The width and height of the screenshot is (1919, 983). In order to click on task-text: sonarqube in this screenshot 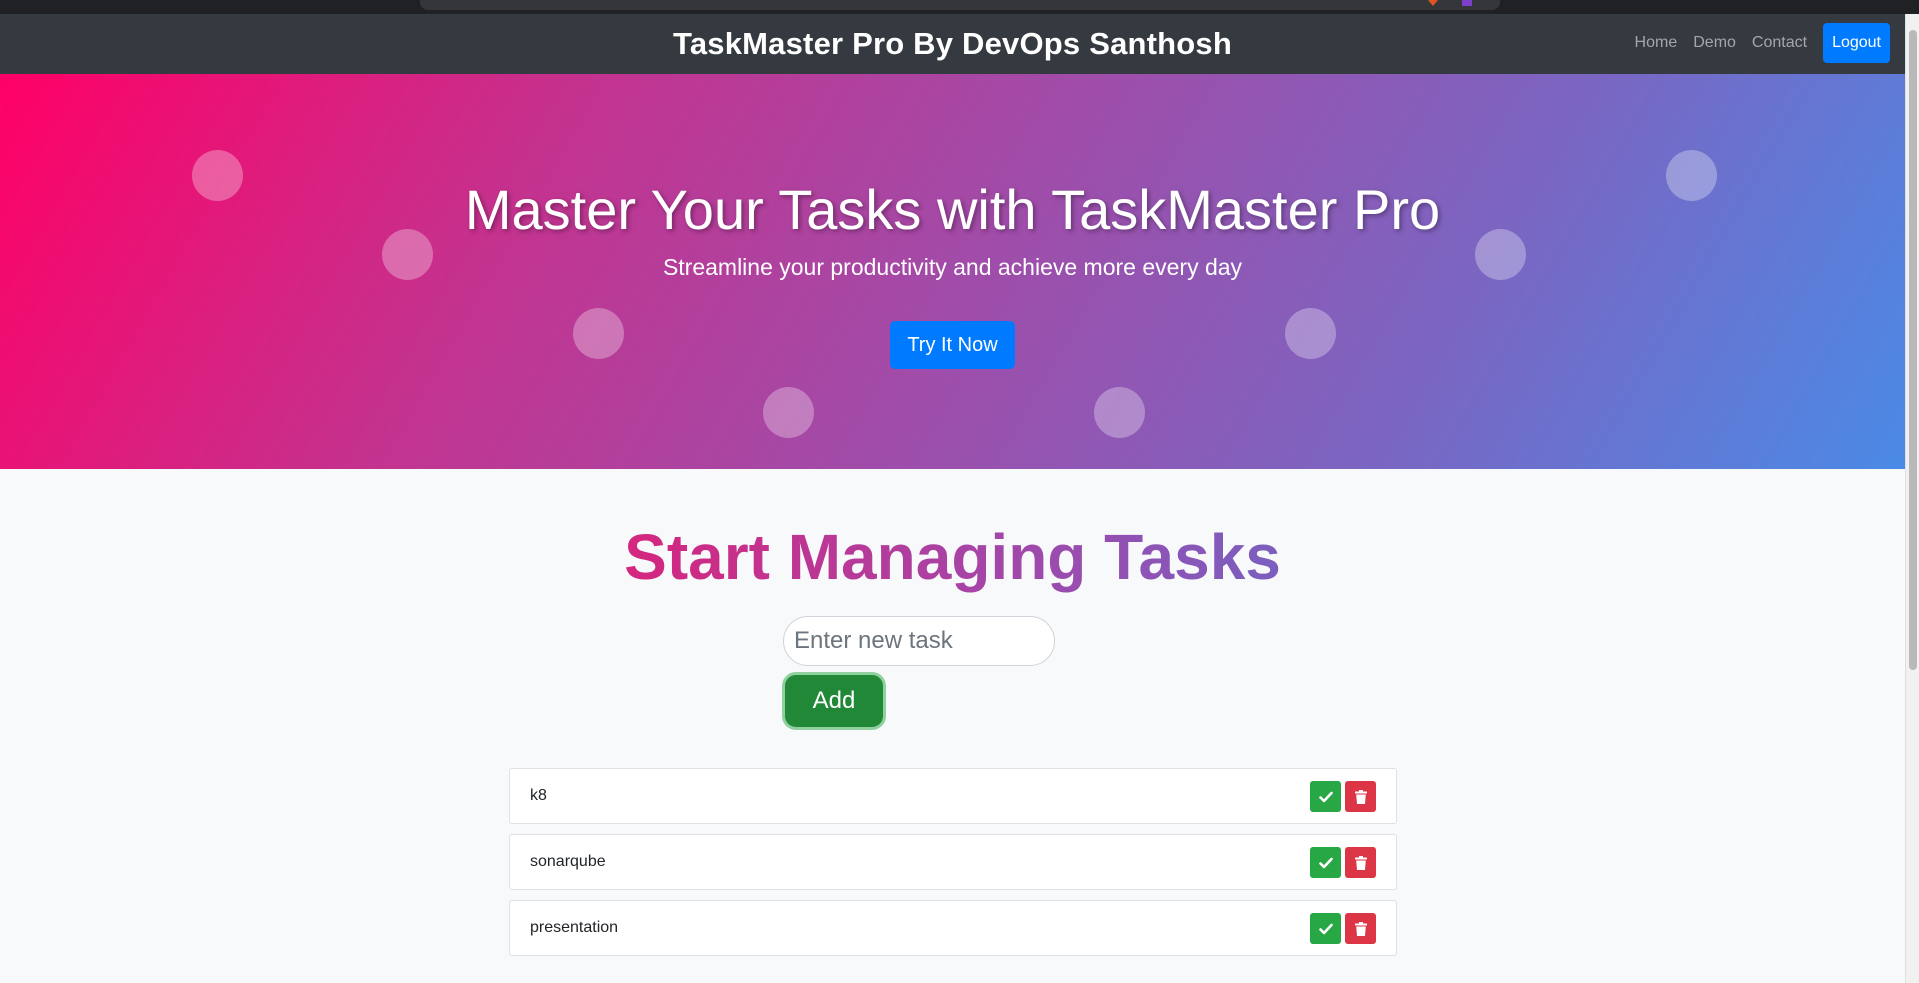, I will do `click(568, 861)`.